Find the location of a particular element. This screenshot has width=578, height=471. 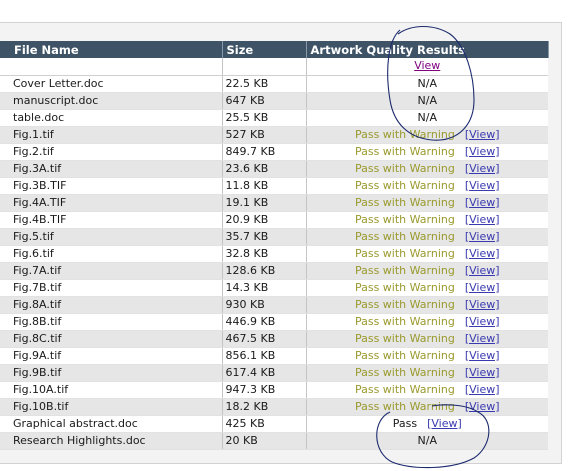

file-name-cell: Fig.10A.tif is located at coordinates (111, 390).